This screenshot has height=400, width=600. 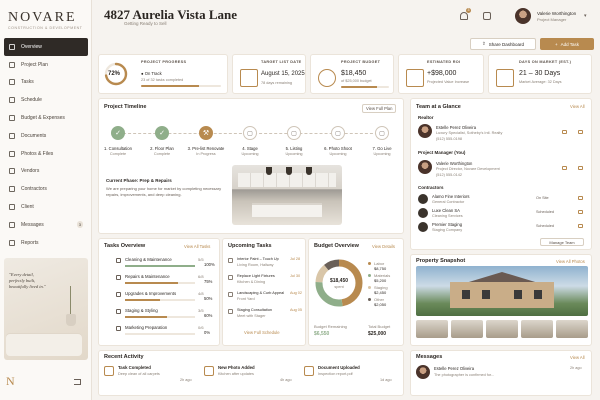 I want to click on user-name: Valerie Worthington, so click(x=557, y=13).